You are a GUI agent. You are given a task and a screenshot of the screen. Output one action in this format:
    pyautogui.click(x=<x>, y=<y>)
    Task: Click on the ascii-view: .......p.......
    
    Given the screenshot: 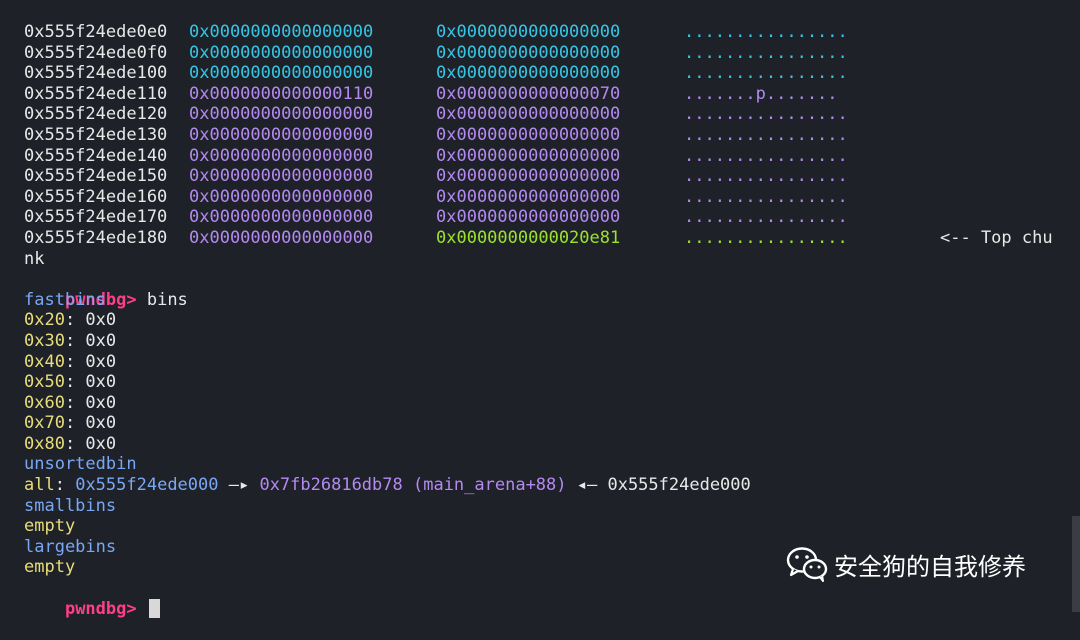 What is the action you would take?
    pyautogui.click(x=761, y=93)
    